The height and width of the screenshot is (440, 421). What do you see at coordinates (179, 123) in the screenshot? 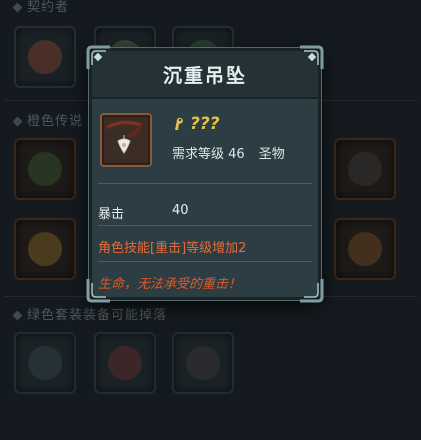
I see `gold-key-icon` at bounding box center [179, 123].